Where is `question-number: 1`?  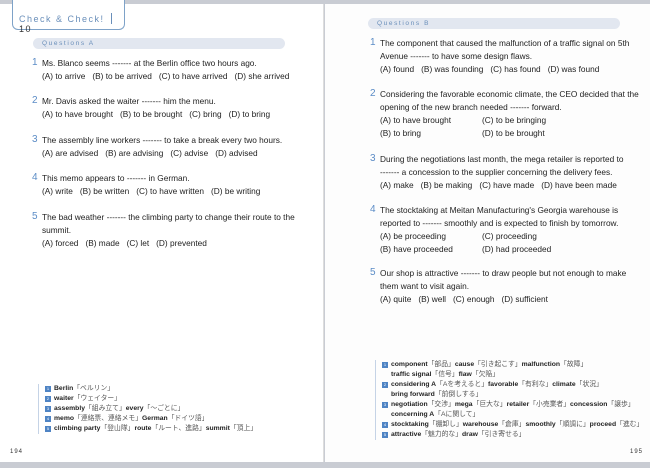 question-number: 1 is located at coordinates (35, 62).